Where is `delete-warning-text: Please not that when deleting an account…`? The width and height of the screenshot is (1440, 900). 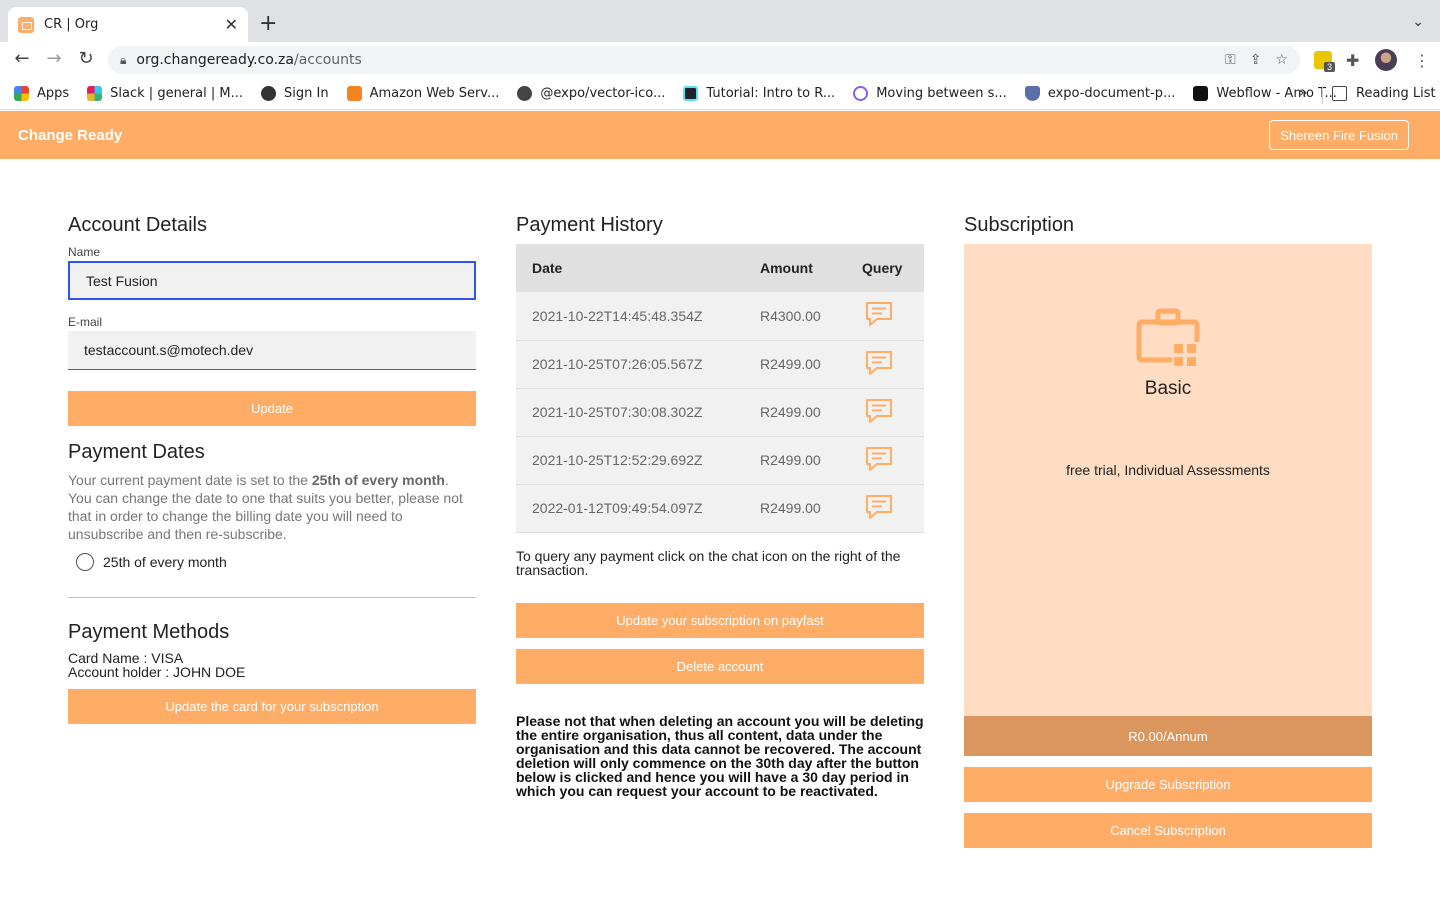 delete-warning-text: Please not that when deleting an account… is located at coordinates (720, 755).